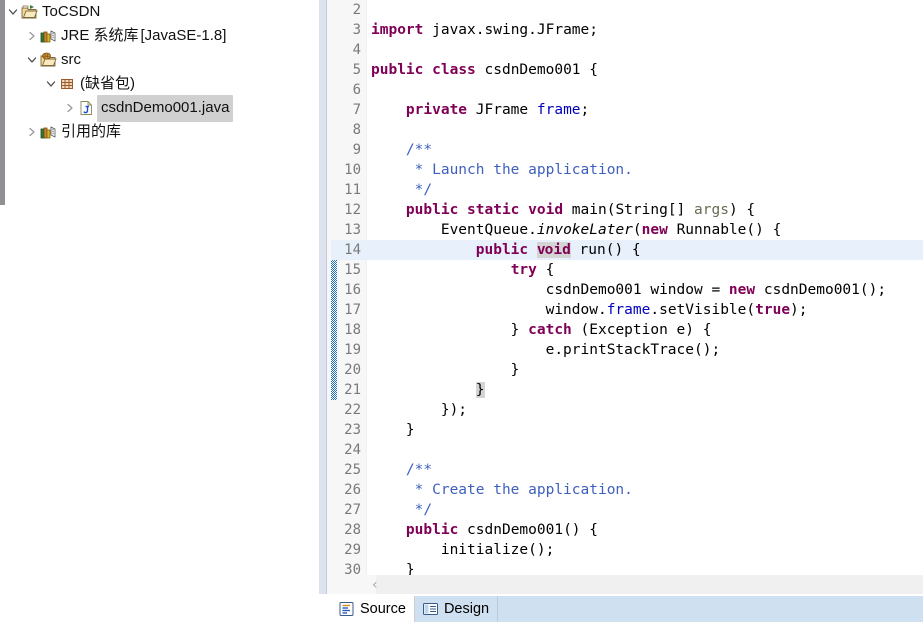  Describe the element at coordinates (627, 470) in the screenshot. I see `code-line: 25 /**` at that location.